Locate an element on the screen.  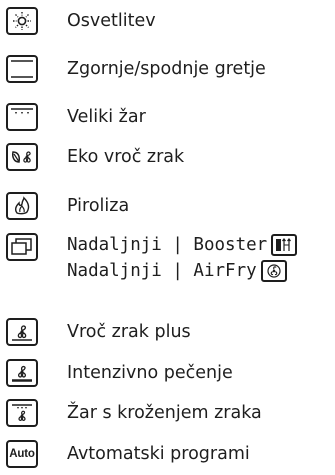
legend-label: Nadaljnji | Booster is located at coordinates (167, 245).